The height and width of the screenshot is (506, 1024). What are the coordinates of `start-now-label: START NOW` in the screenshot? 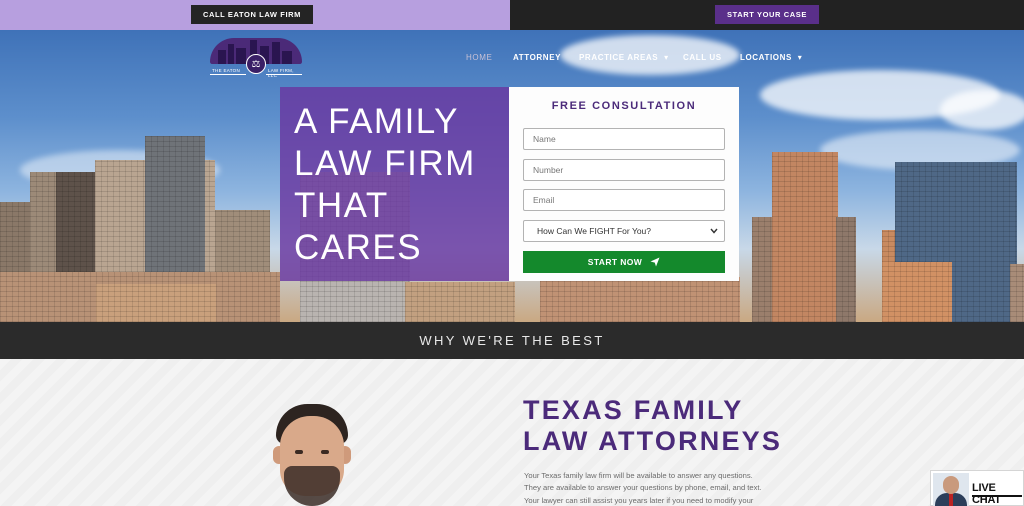 It's located at (615, 262).